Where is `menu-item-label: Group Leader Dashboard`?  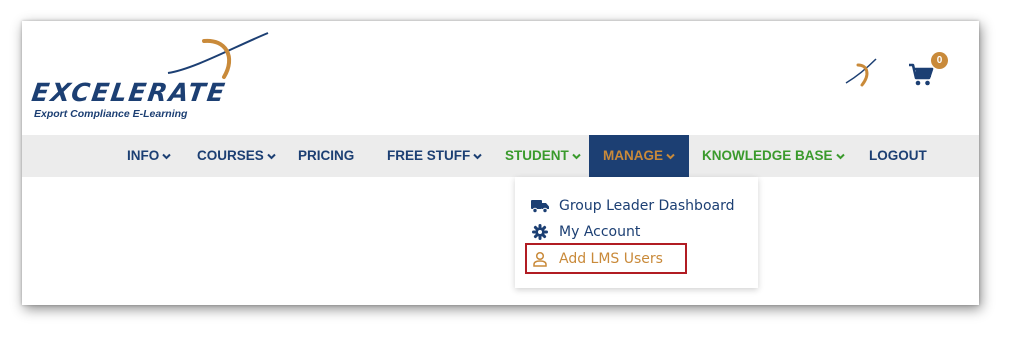
menu-item-label: Group Leader Dashboard is located at coordinates (647, 206).